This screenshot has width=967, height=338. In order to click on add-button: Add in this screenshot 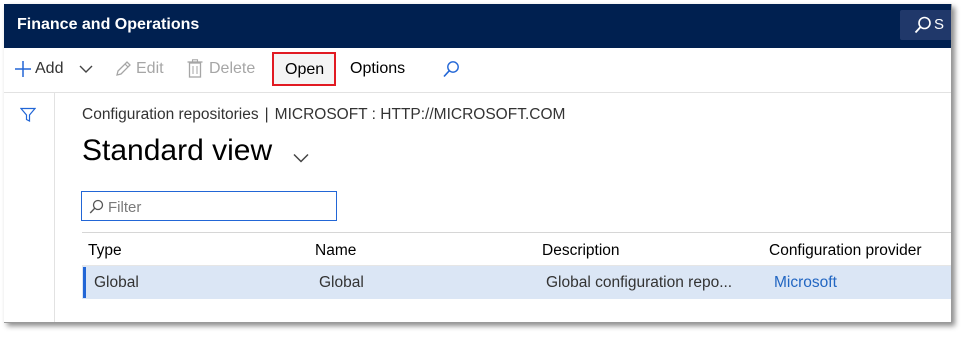, I will do `click(55, 69)`.